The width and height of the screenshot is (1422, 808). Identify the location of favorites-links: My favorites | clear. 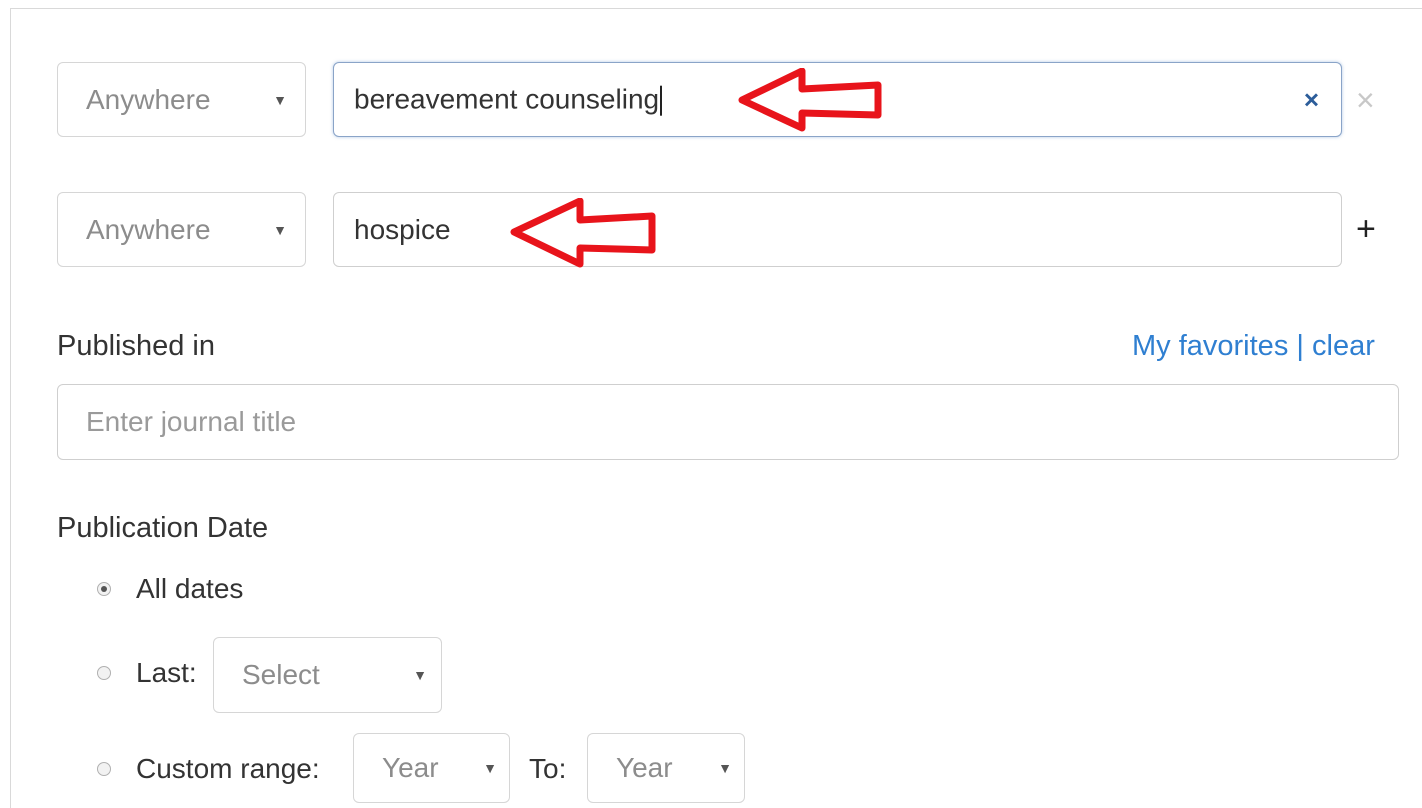
(1253, 346).